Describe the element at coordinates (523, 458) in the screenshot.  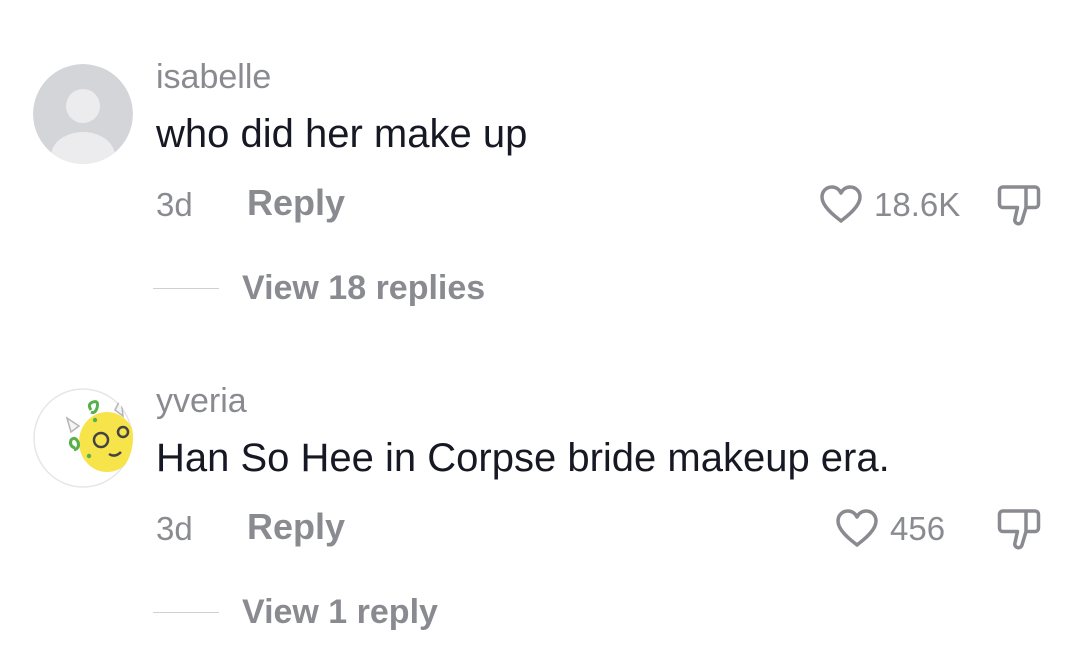
I see `comment-text: Han So Hee in Corpse bride makeup era.` at that location.